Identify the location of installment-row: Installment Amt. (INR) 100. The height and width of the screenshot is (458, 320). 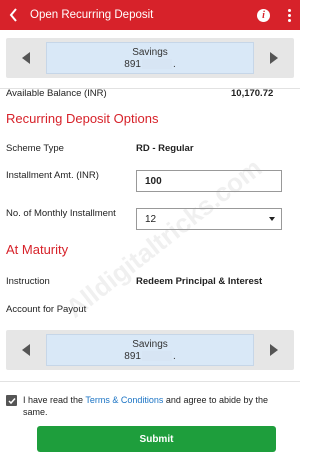
(150, 181).